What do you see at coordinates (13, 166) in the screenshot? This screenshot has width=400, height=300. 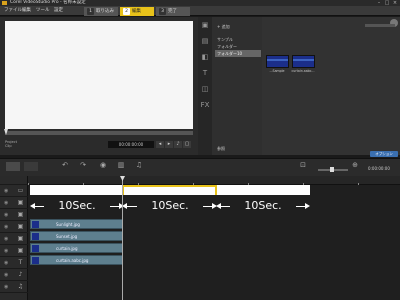 I see `timeline-view-tab` at bounding box center [13, 166].